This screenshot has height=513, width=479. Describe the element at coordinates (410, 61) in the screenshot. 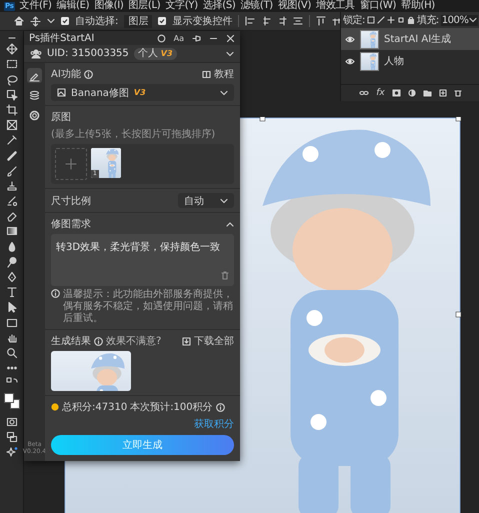

I see `layer-row: 人物` at that location.